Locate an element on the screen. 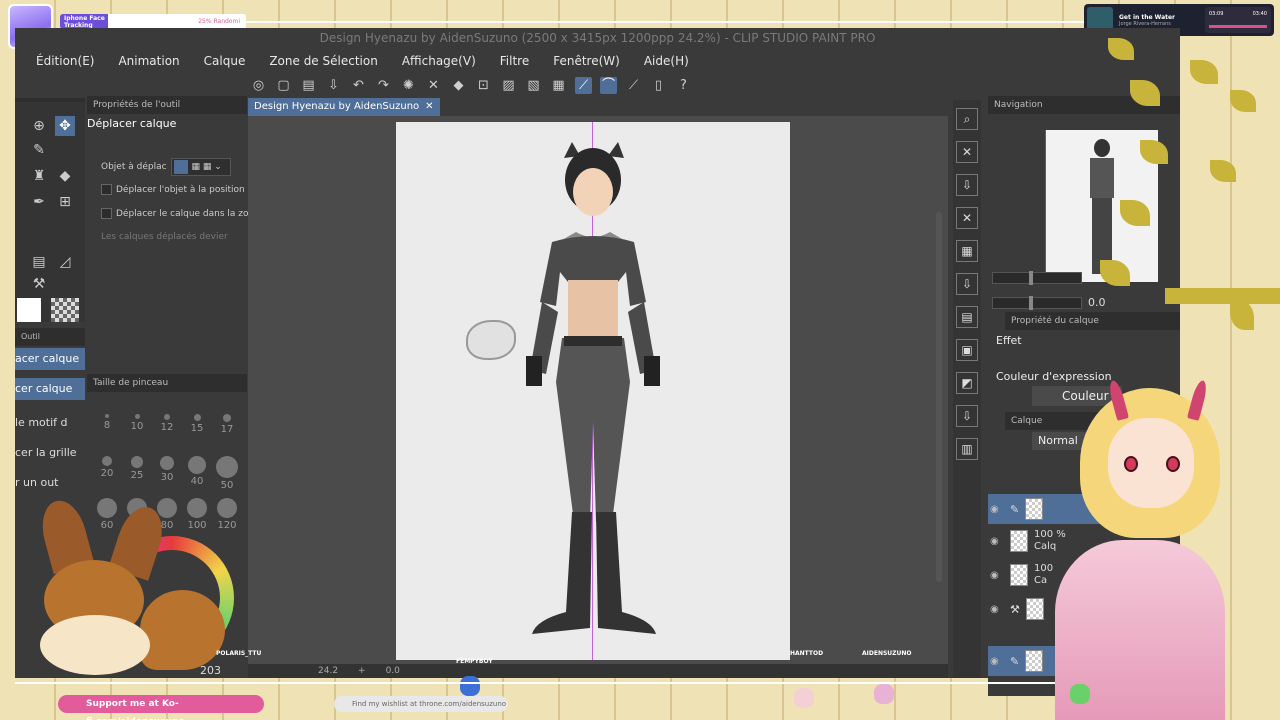 The height and width of the screenshot is (720, 1280). undo-icon: ↶ is located at coordinates (358, 85).